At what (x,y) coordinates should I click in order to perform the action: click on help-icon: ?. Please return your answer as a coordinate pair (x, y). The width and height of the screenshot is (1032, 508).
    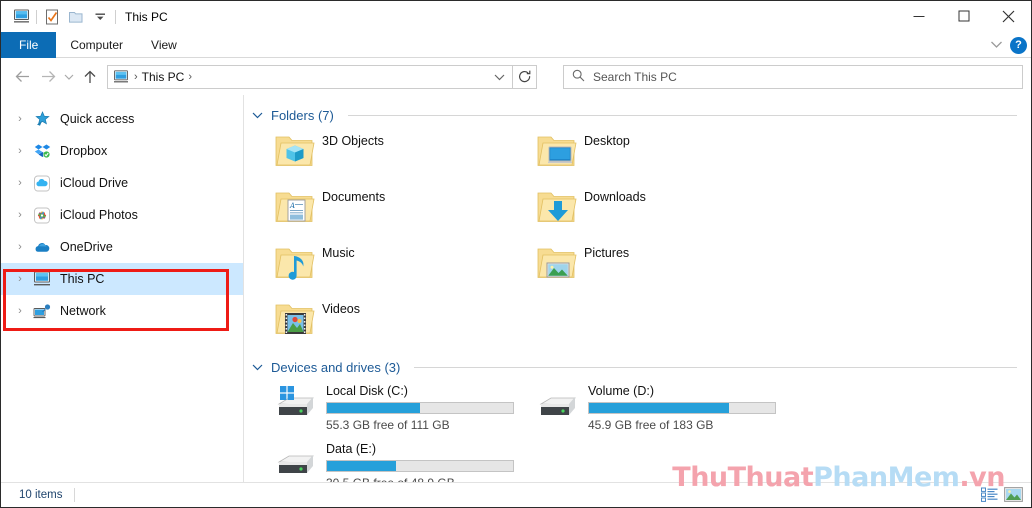
    Looking at the image, I should click on (1018, 45).